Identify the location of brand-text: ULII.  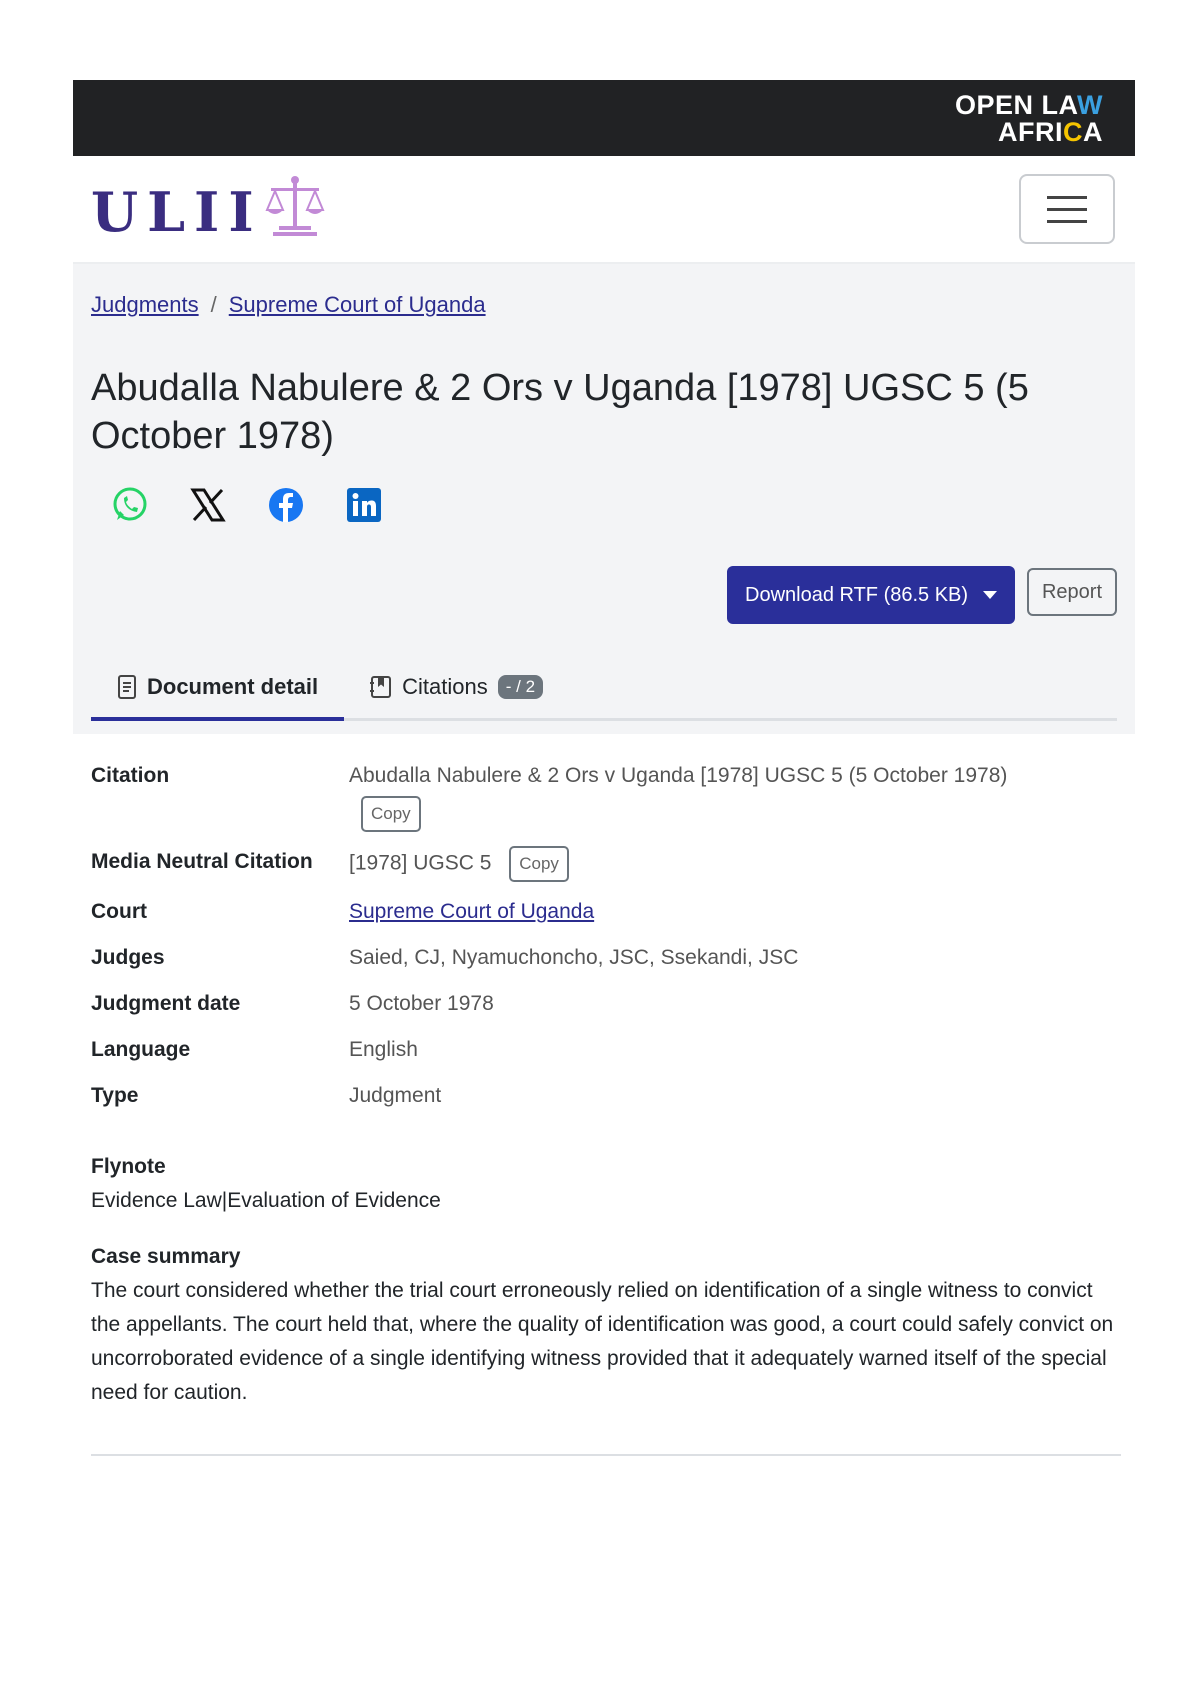
(177, 212).